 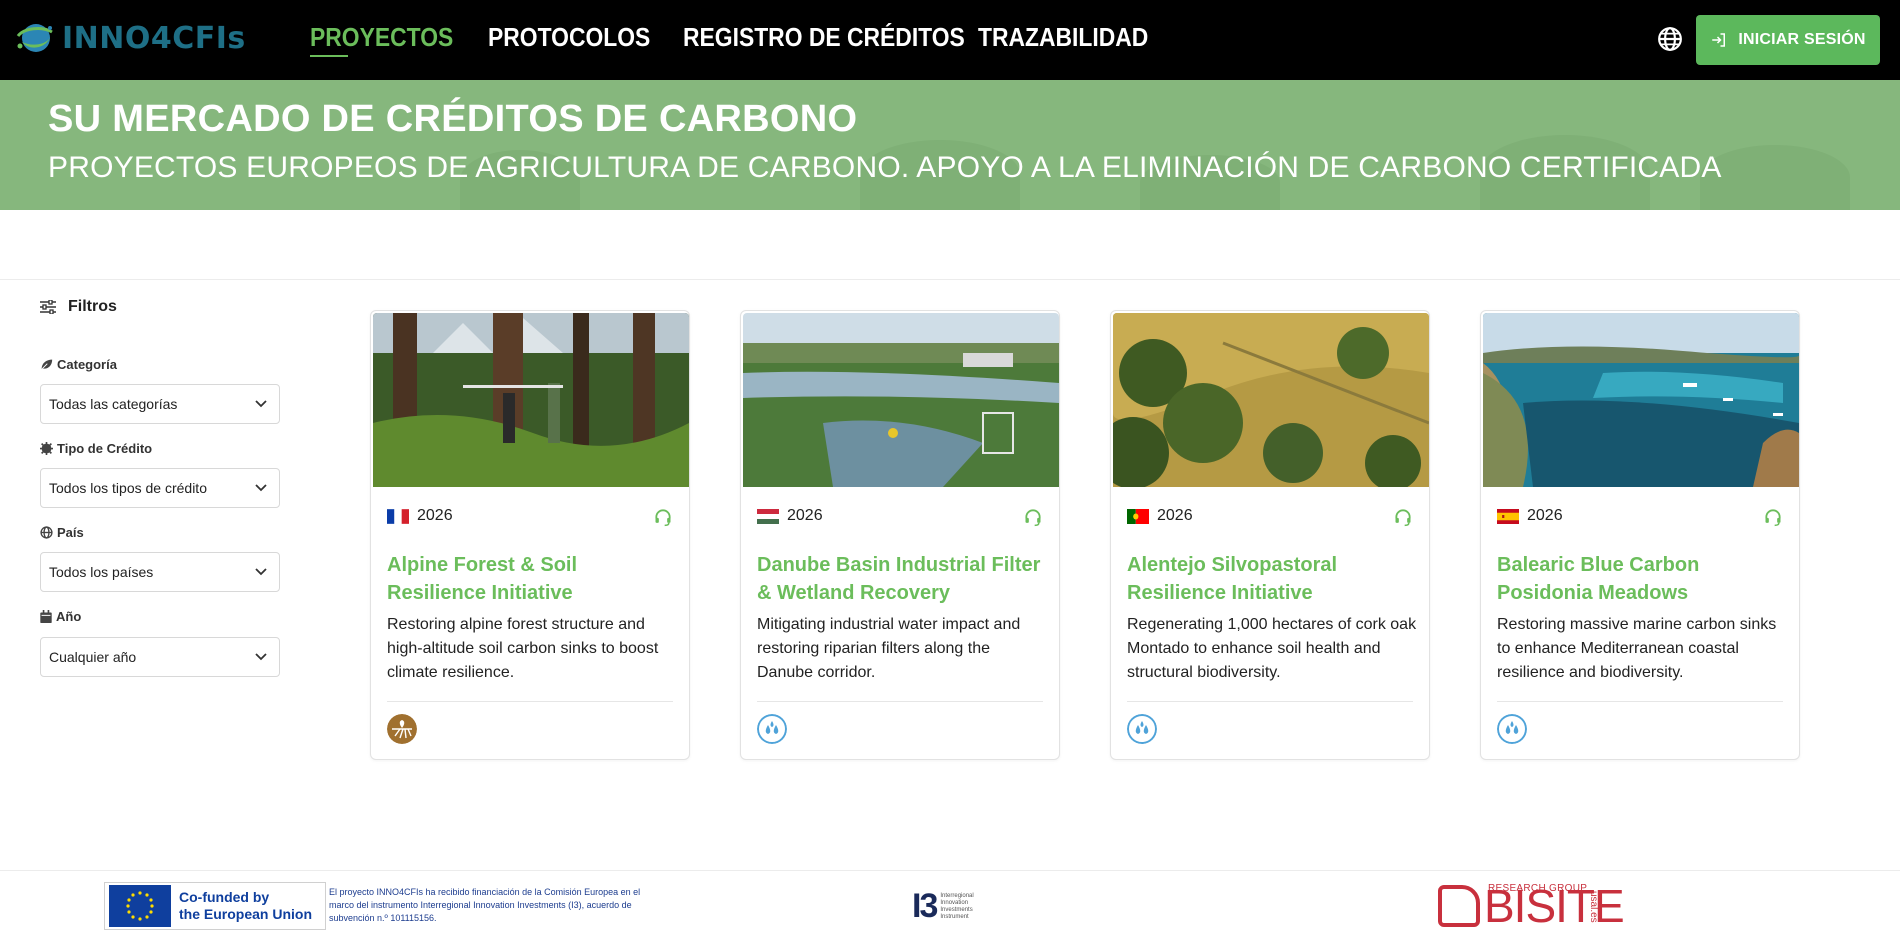 I want to click on bisite-logo: BISITE RESEARCH GROUP usal.es, so click(x=1531, y=906).